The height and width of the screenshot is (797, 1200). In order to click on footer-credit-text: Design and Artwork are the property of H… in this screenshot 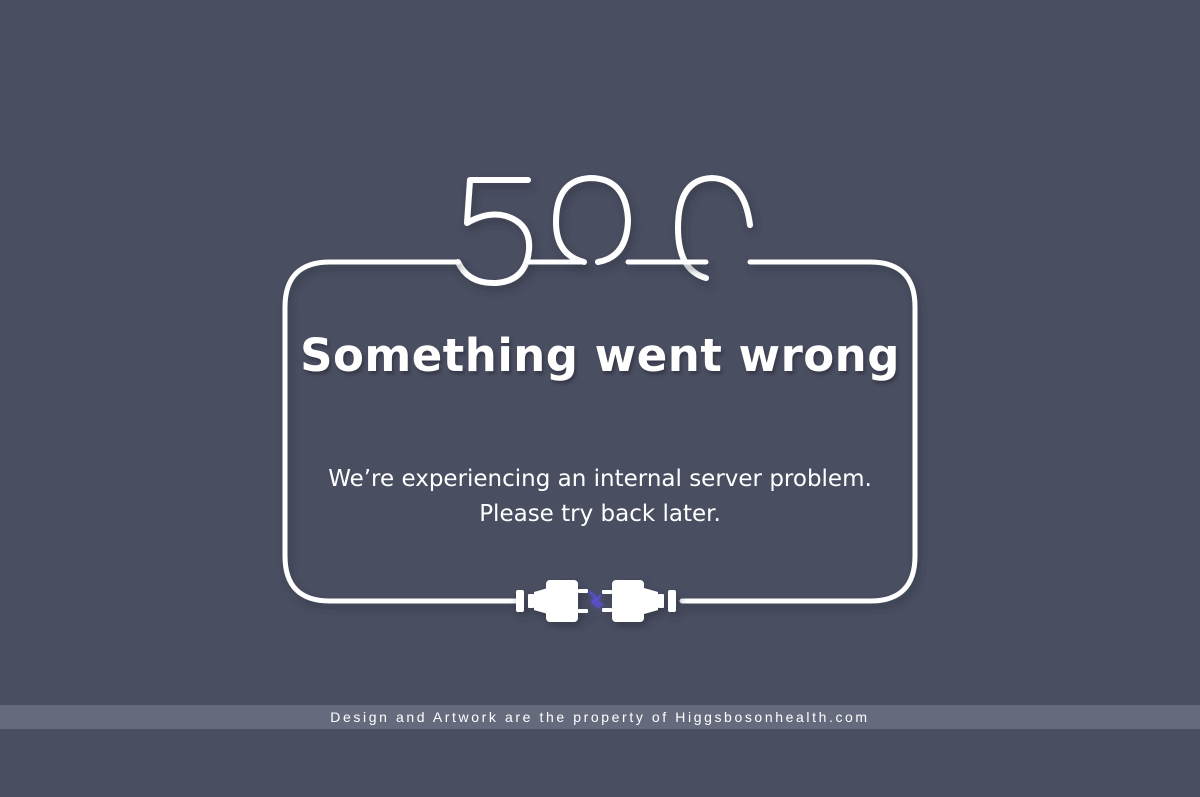, I will do `click(600, 717)`.